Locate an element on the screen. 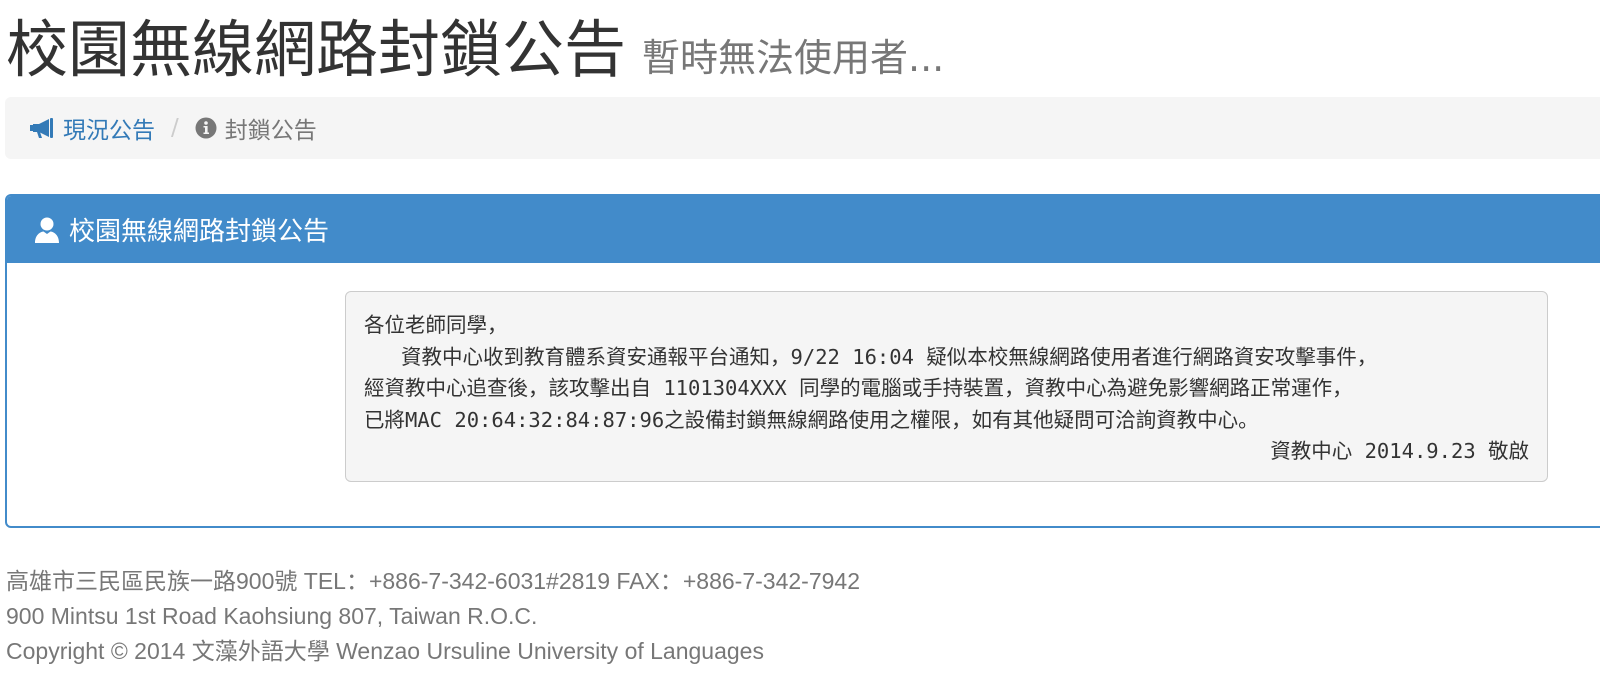 The height and width of the screenshot is (688, 1600). breadcrumb-label-blocked: 封鎖公告 is located at coordinates (270, 131).